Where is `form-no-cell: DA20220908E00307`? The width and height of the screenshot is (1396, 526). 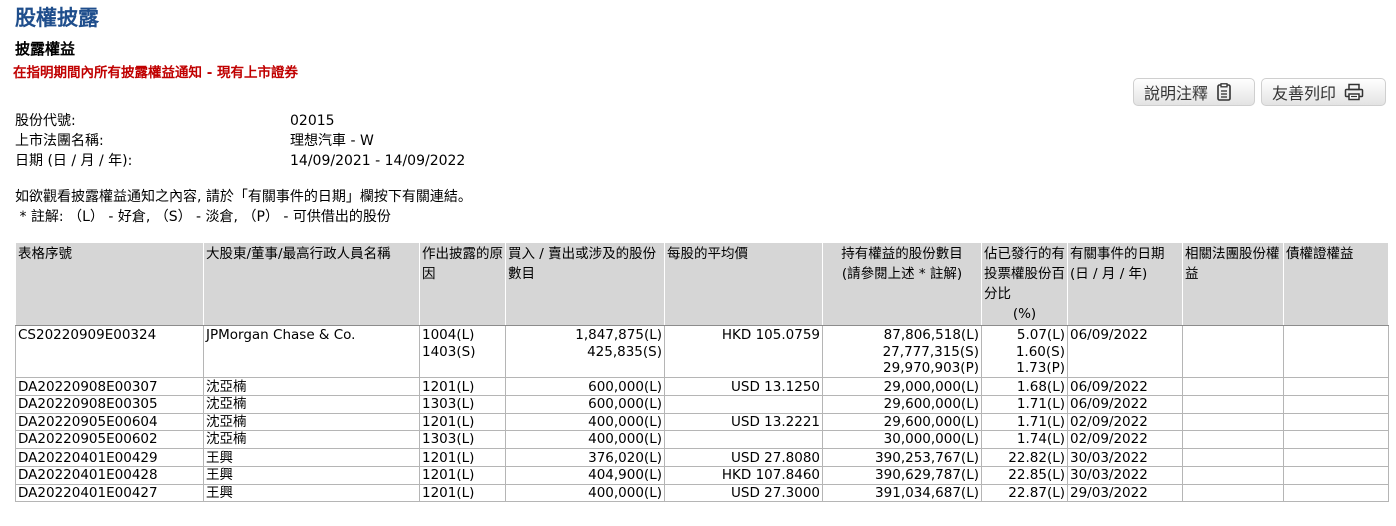
form-no-cell: DA20220908E00307 is located at coordinates (109, 386).